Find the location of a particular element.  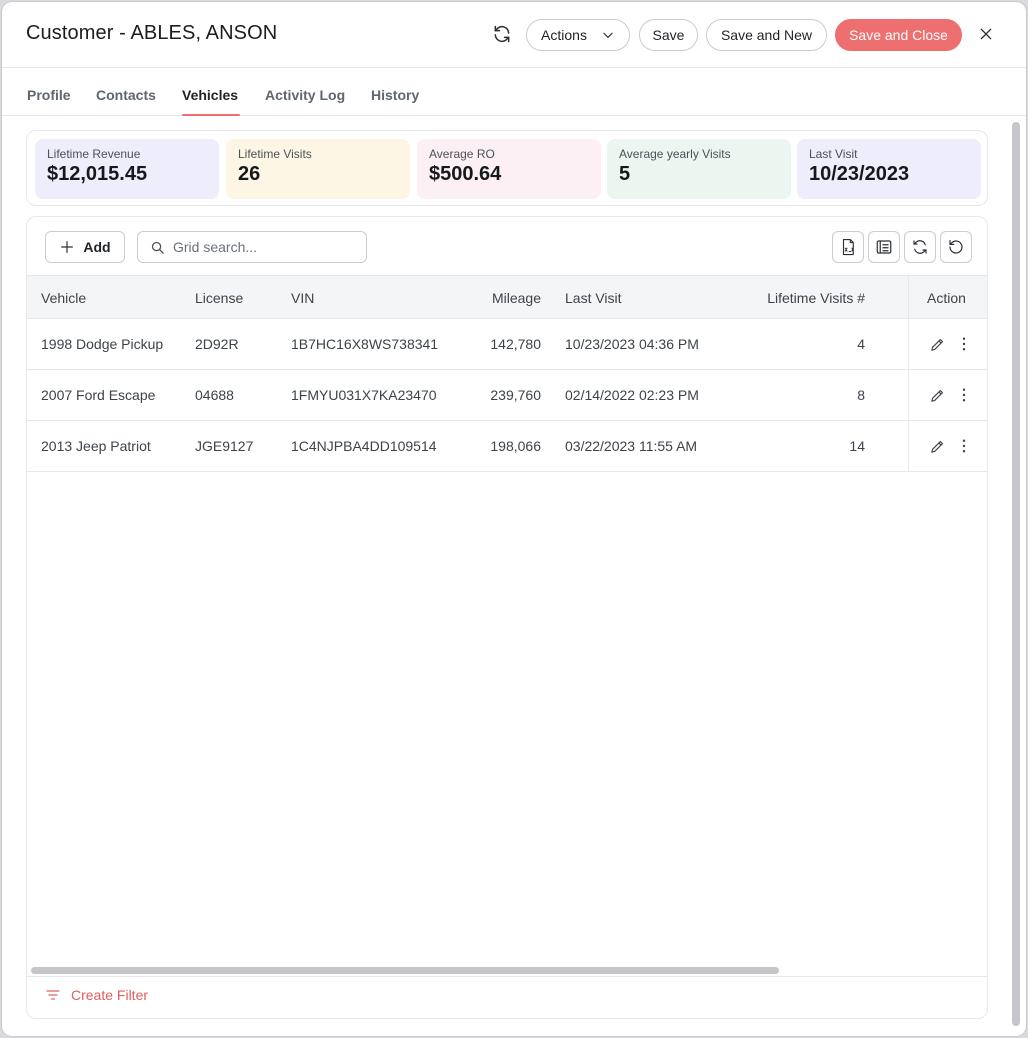

save-and-close-button: Save and Close is located at coordinates (898, 35).